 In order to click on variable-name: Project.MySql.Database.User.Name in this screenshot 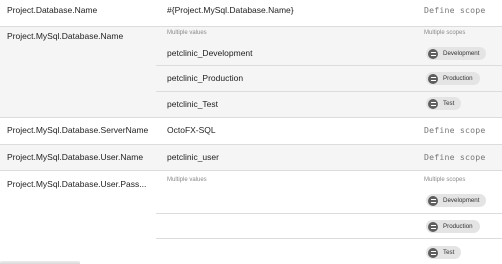, I will do `click(75, 157)`.